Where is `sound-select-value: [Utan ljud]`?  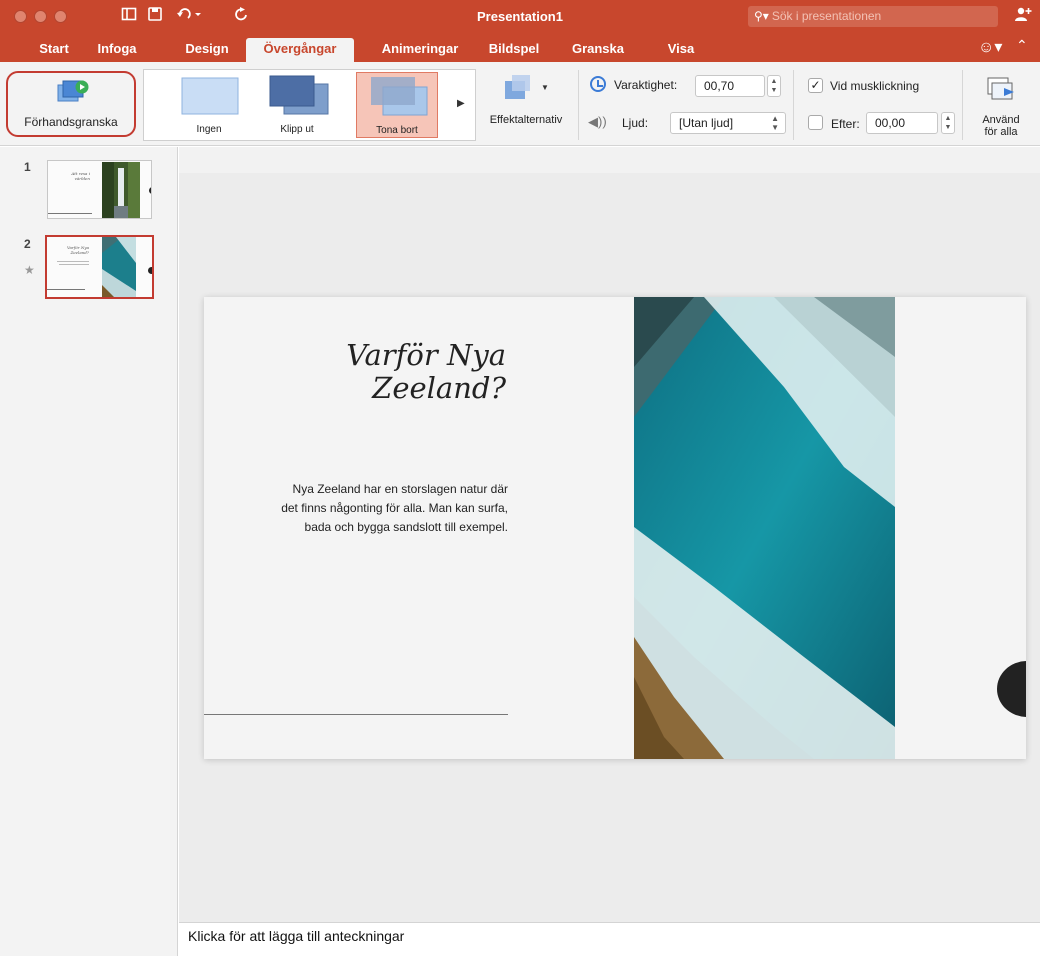
sound-select-value: [Utan ljud] is located at coordinates (706, 123).